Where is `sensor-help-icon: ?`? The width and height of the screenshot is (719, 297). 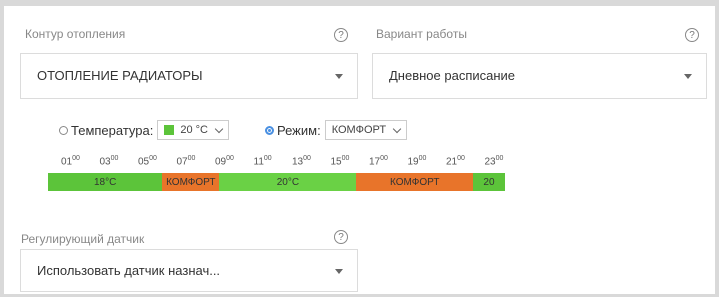 sensor-help-icon: ? is located at coordinates (341, 237).